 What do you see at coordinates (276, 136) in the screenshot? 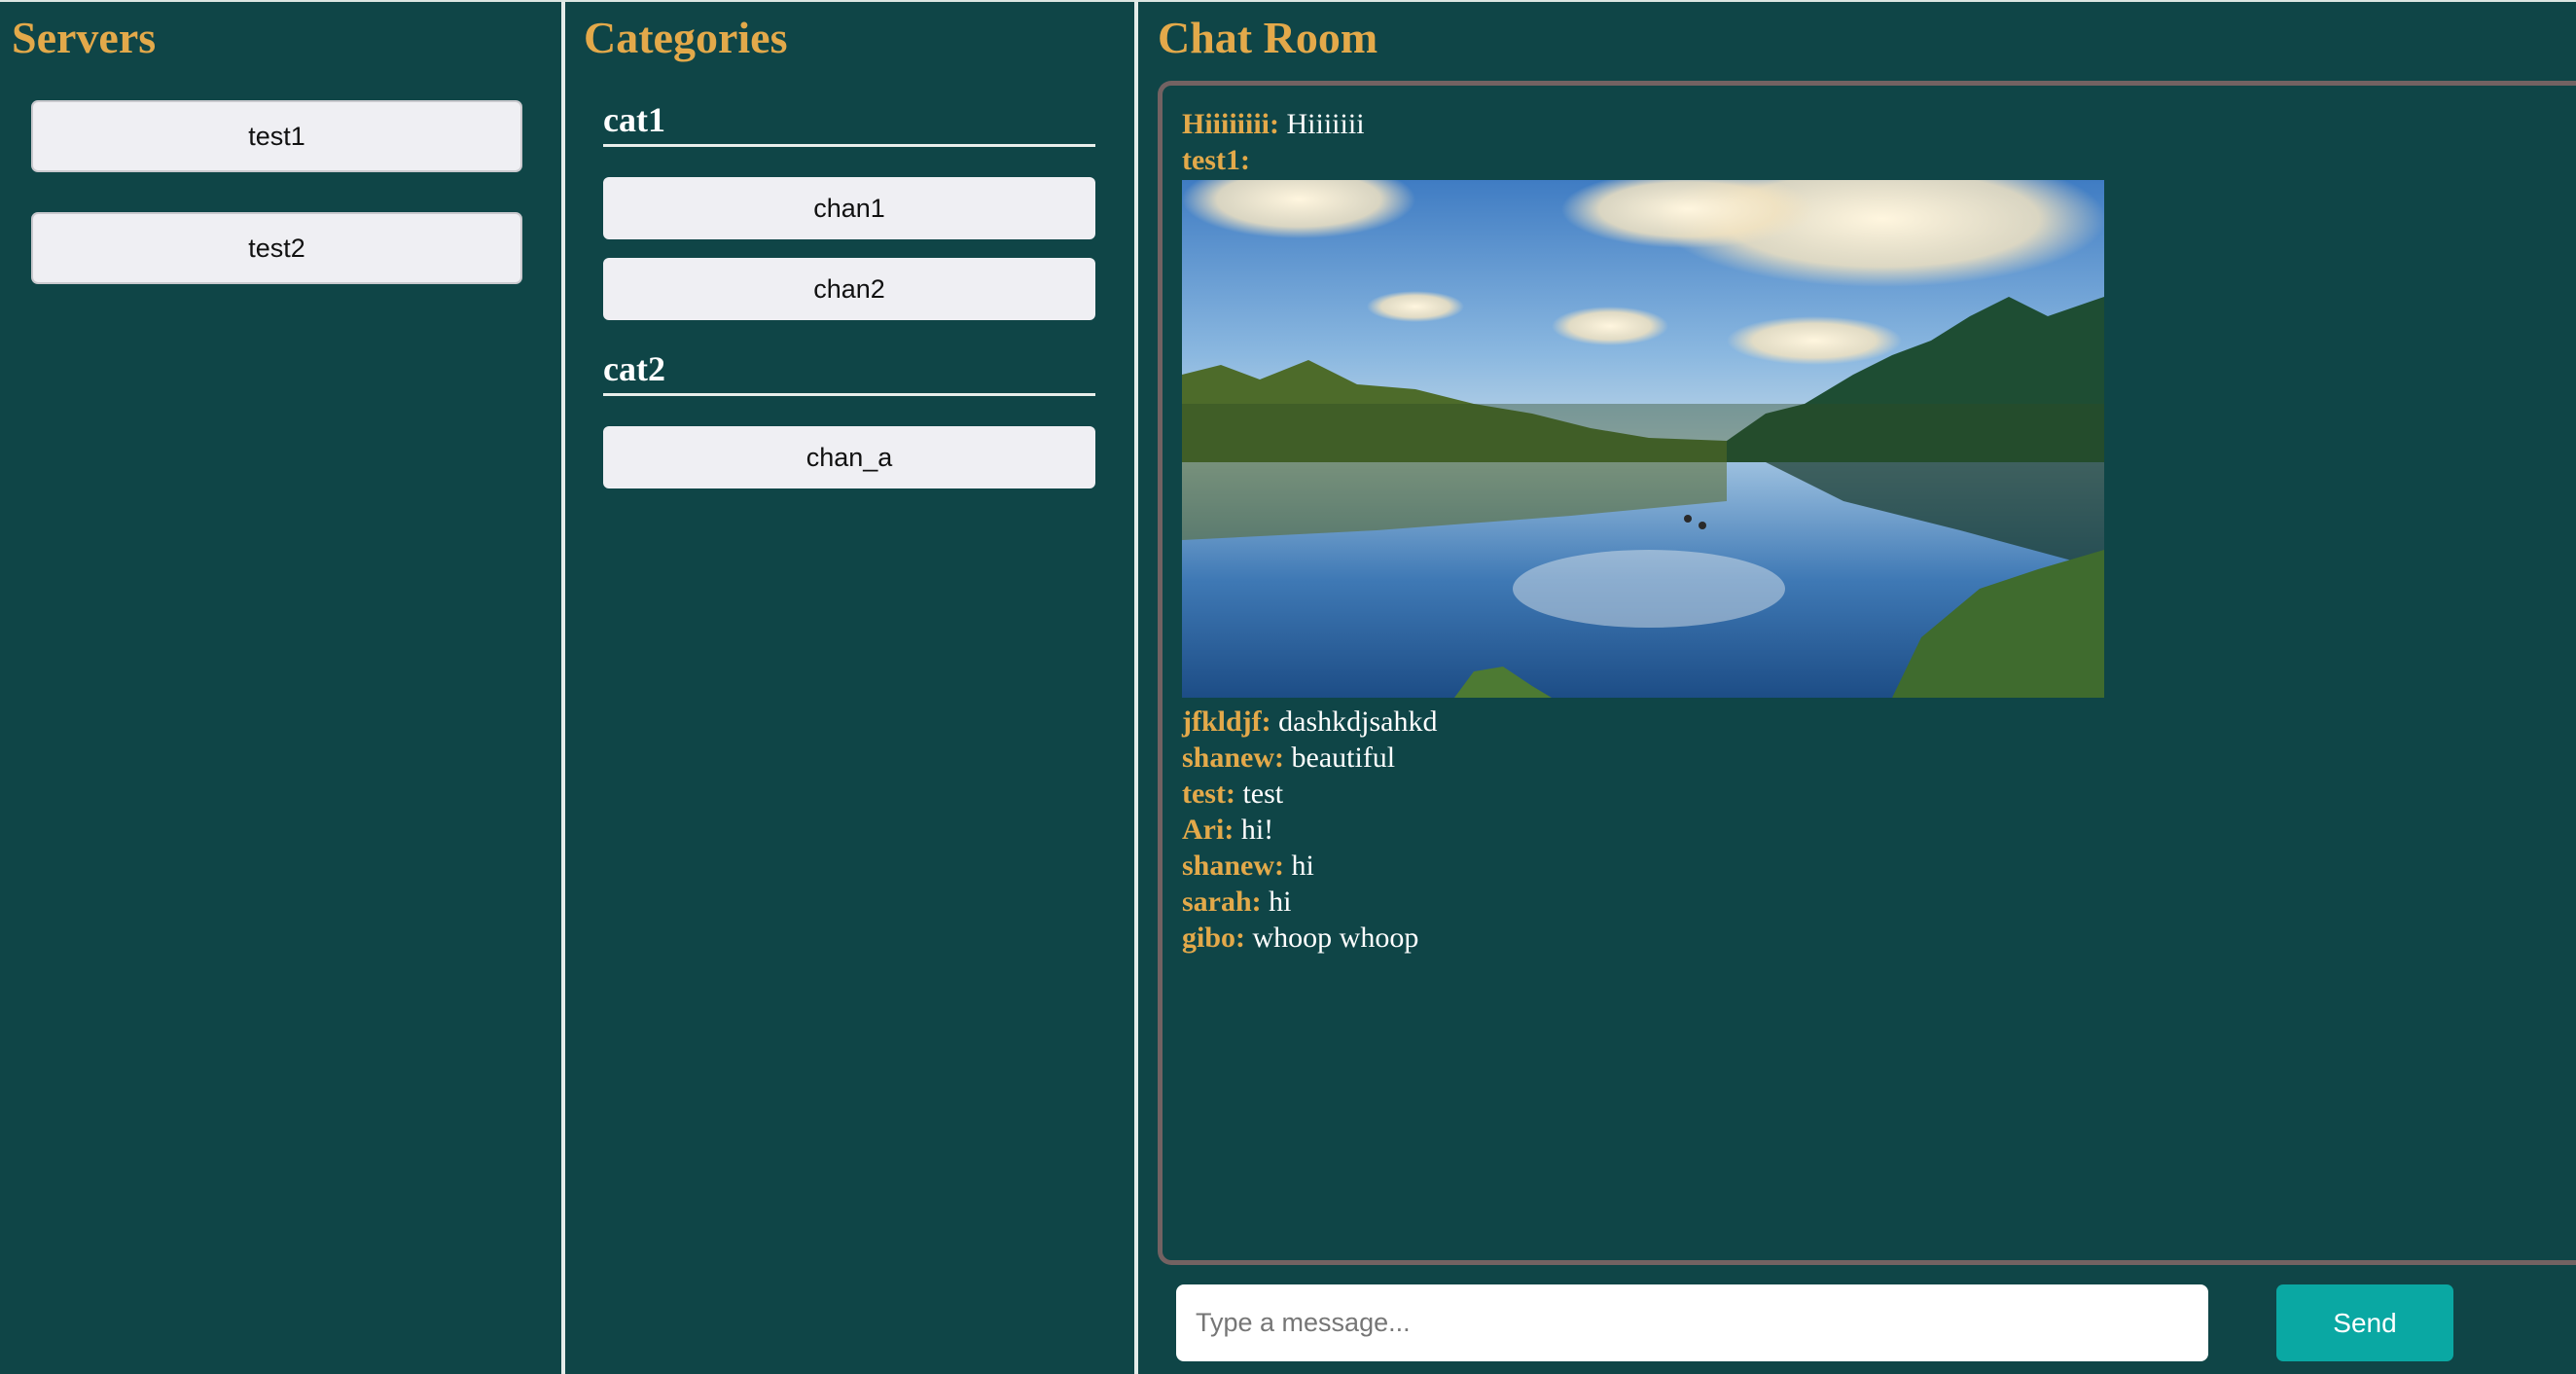
I see `server-button-test1: test1` at bounding box center [276, 136].